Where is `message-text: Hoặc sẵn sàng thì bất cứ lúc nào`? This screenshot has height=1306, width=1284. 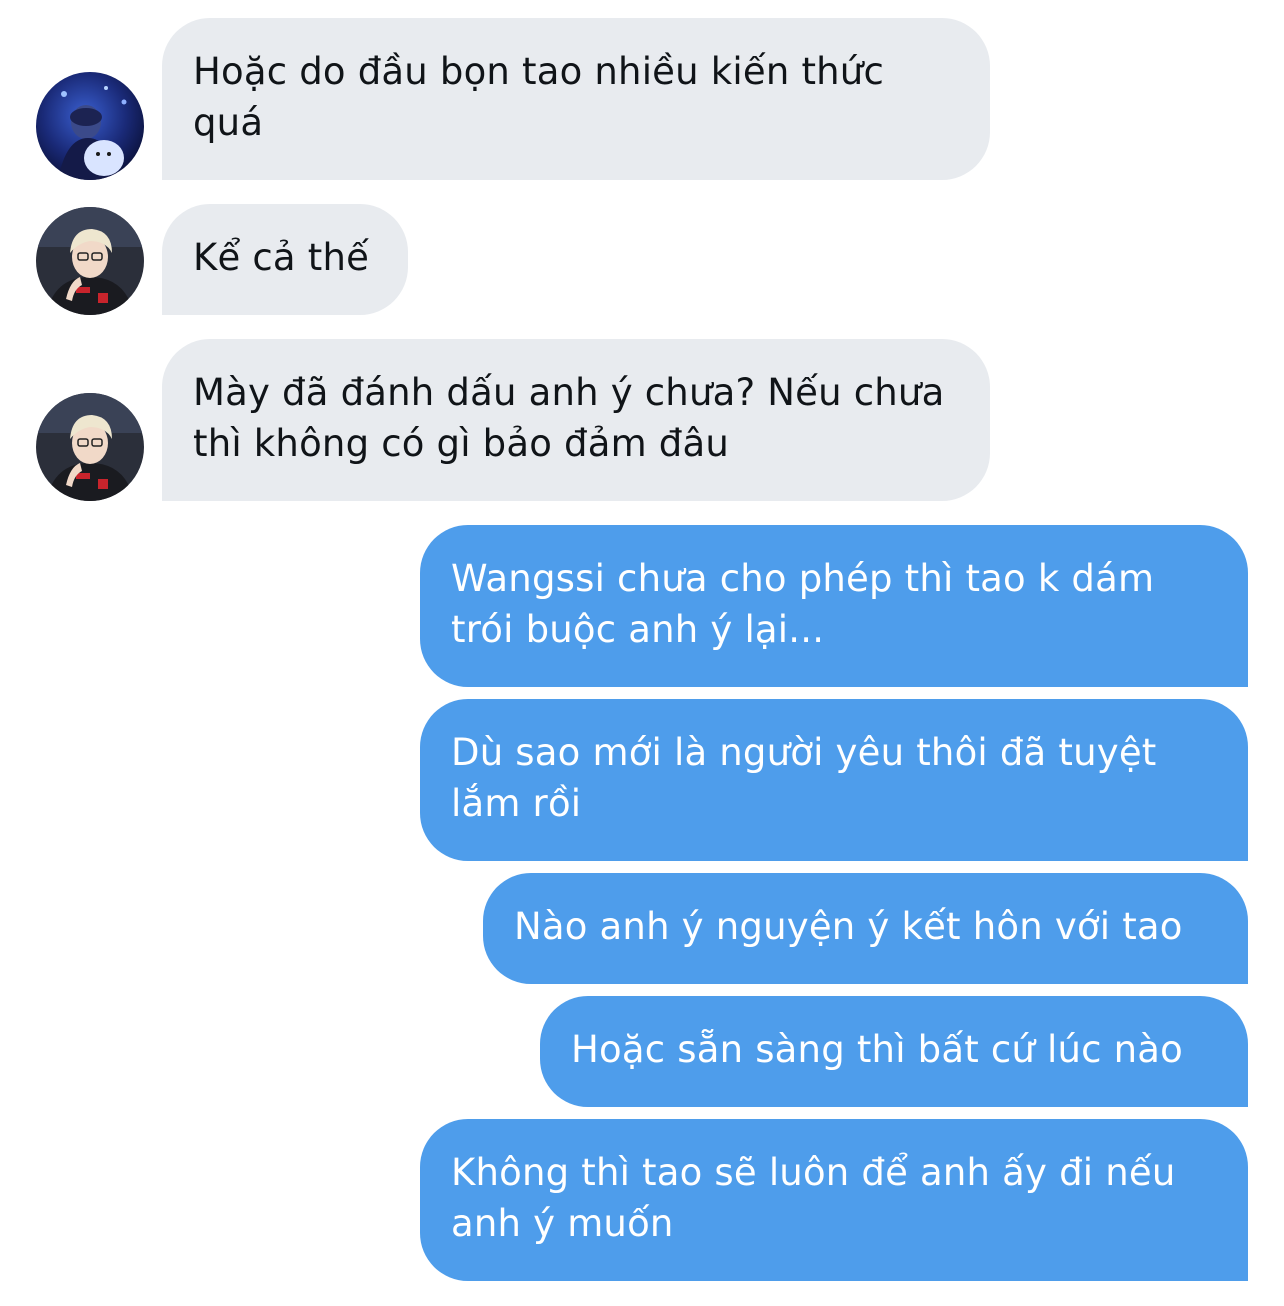 message-text: Hoặc sẵn sàng thì bất cứ lúc nào is located at coordinates (877, 1049).